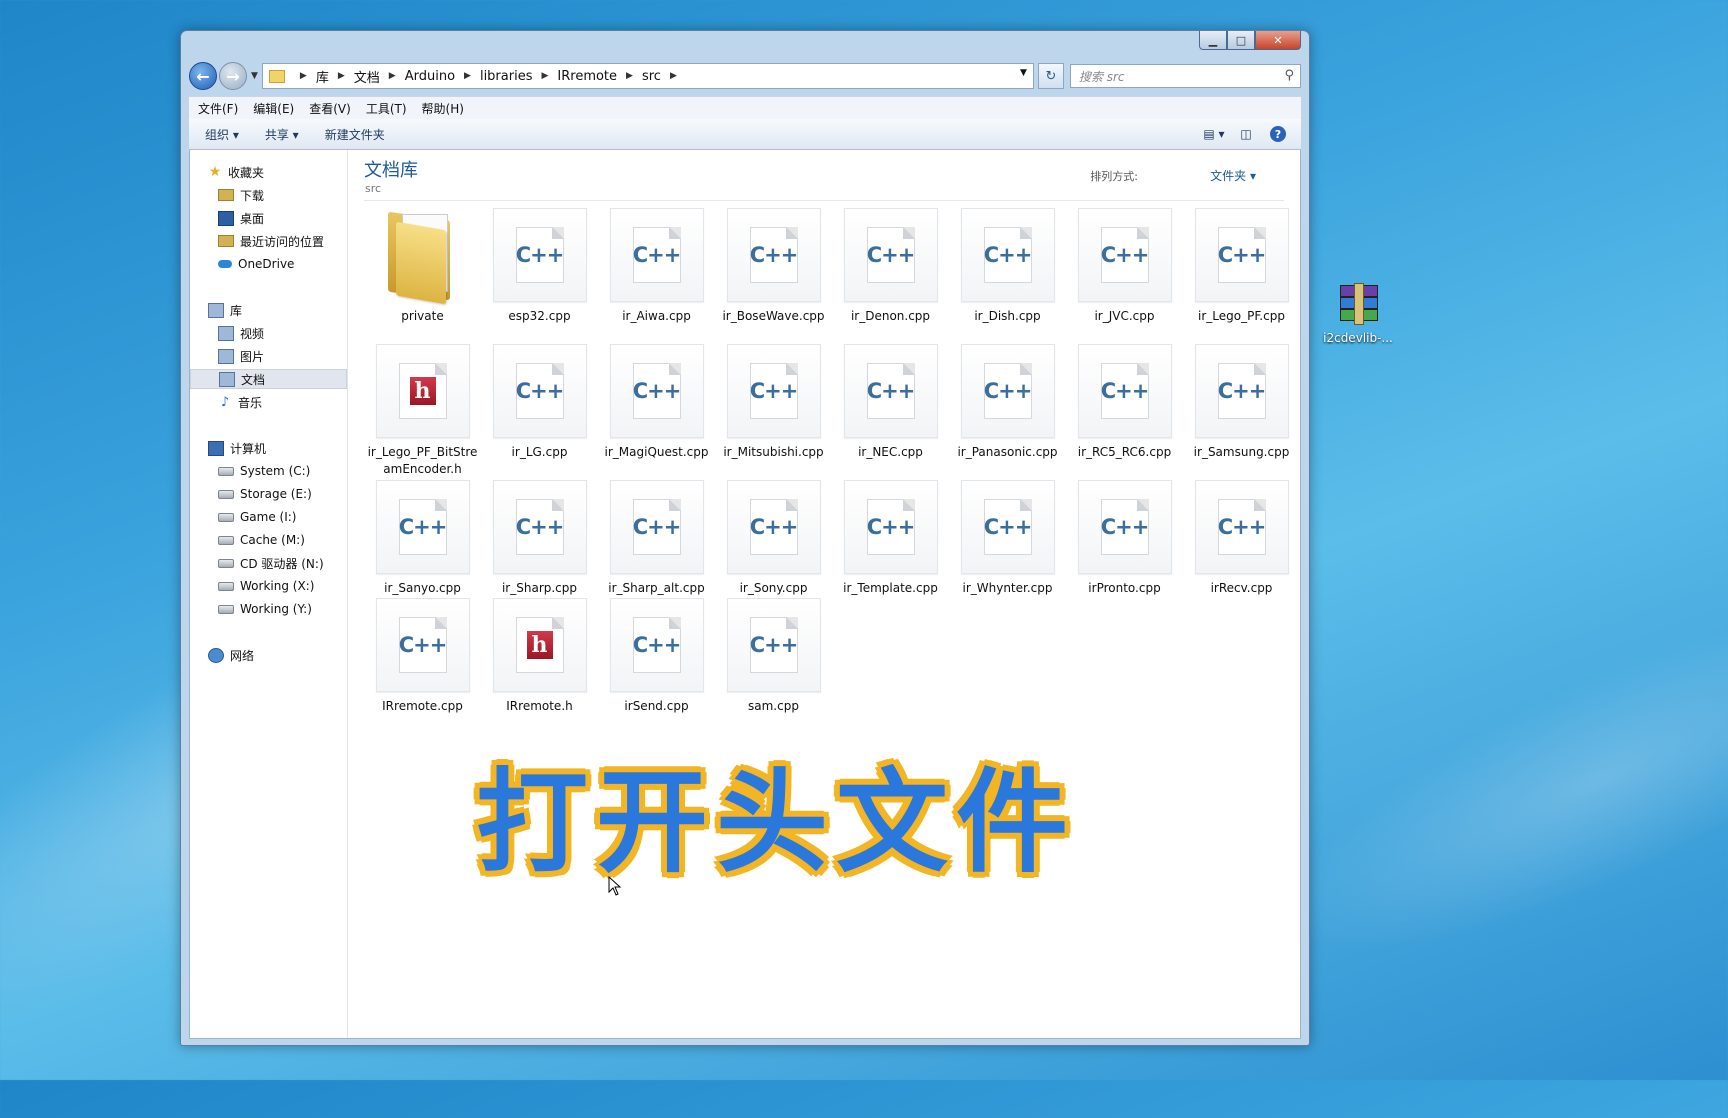  What do you see at coordinates (656, 266) in the screenshot?
I see `file-item: C++ ir_Aiwa.cpp` at bounding box center [656, 266].